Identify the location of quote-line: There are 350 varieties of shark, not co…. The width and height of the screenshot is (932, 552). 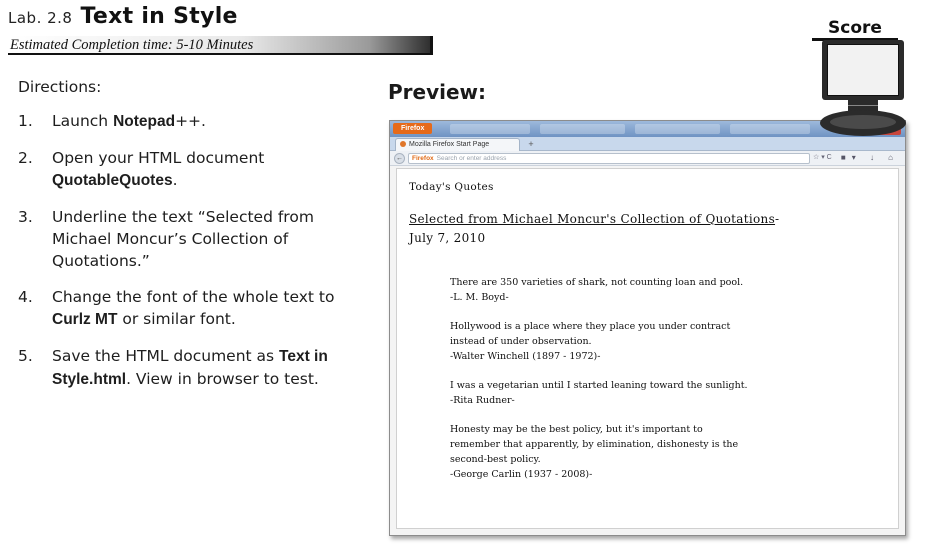
(597, 282).